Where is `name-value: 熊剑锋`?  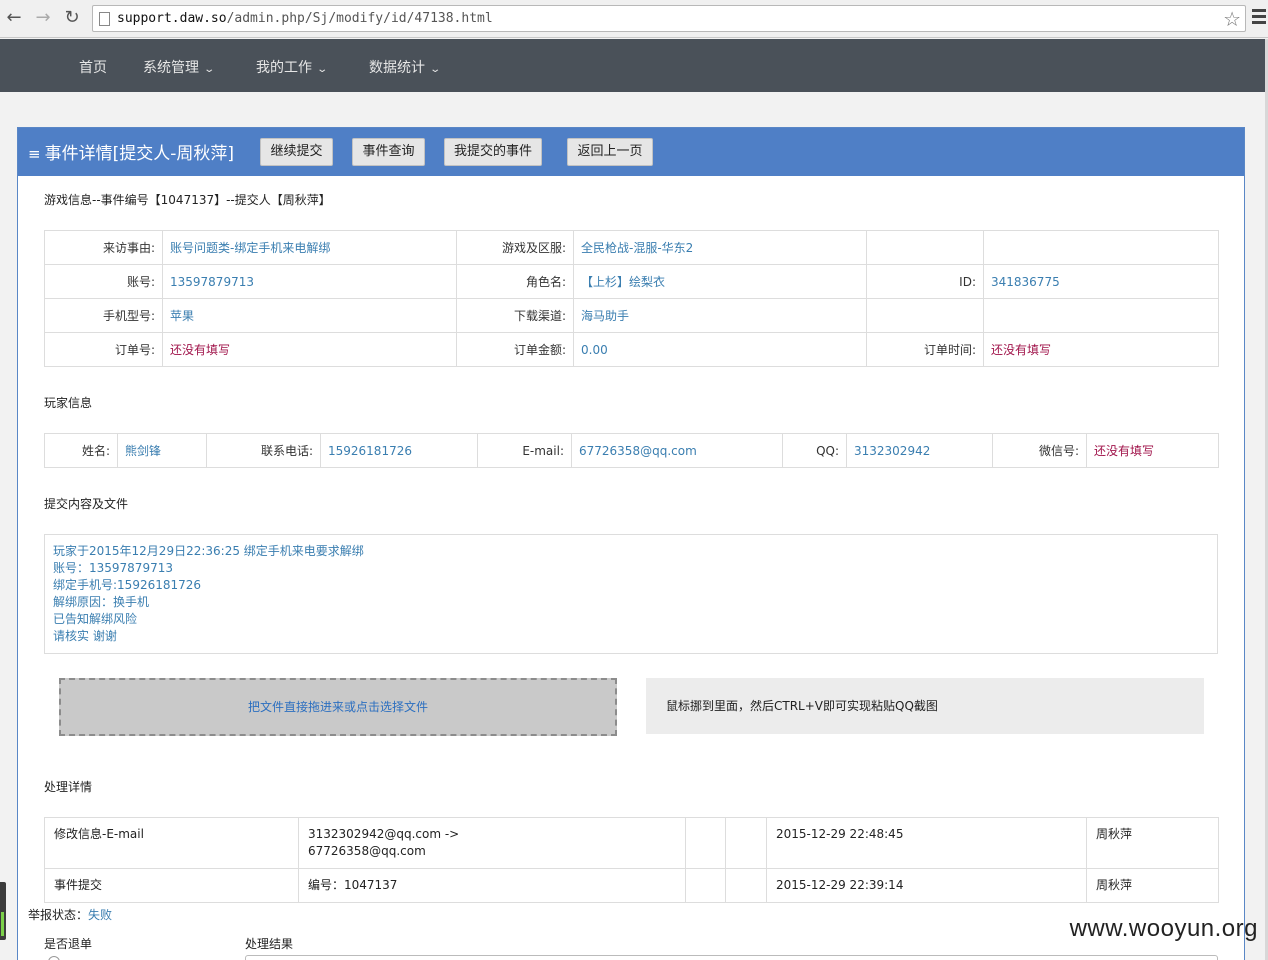 name-value: 熊剑锋 is located at coordinates (162, 450).